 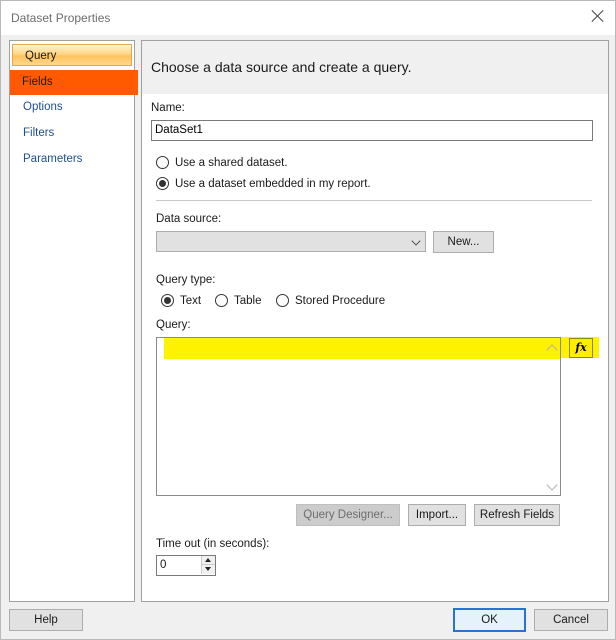 What do you see at coordinates (173, 325) in the screenshot?
I see `query-label: Query:` at bounding box center [173, 325].